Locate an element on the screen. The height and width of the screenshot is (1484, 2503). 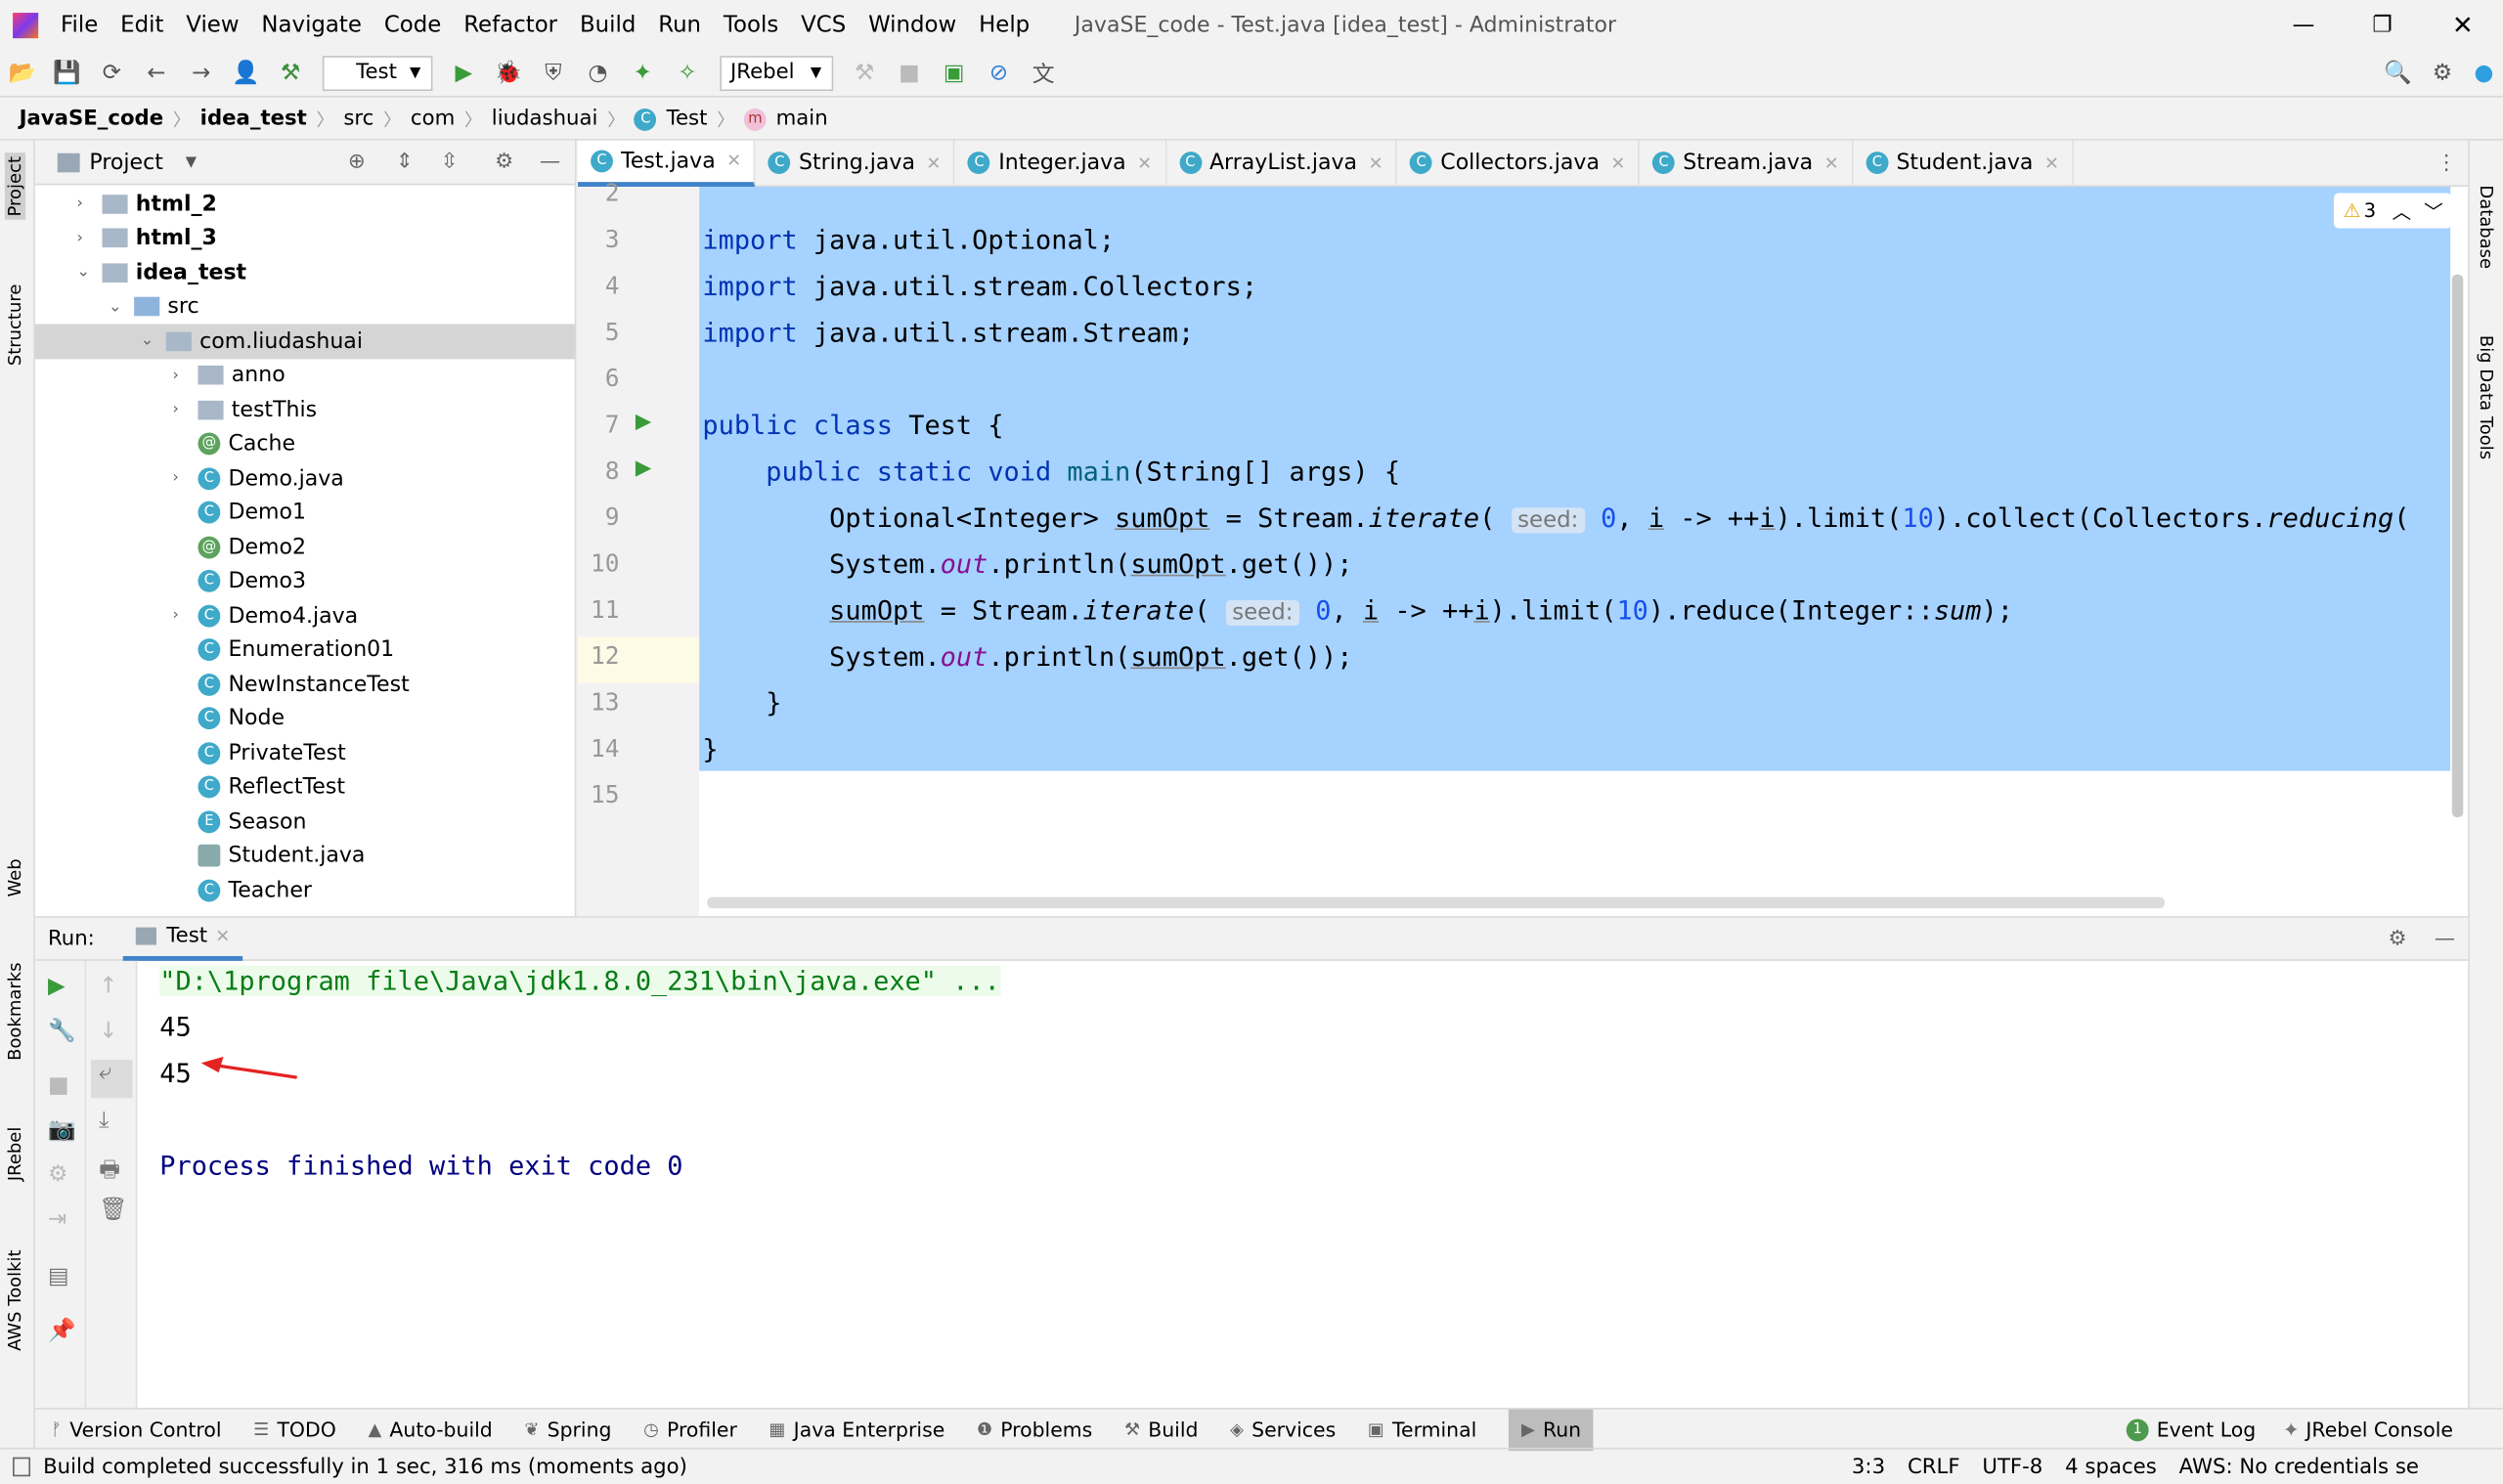
tree-item: › anno is located at coordinates (305, 376).